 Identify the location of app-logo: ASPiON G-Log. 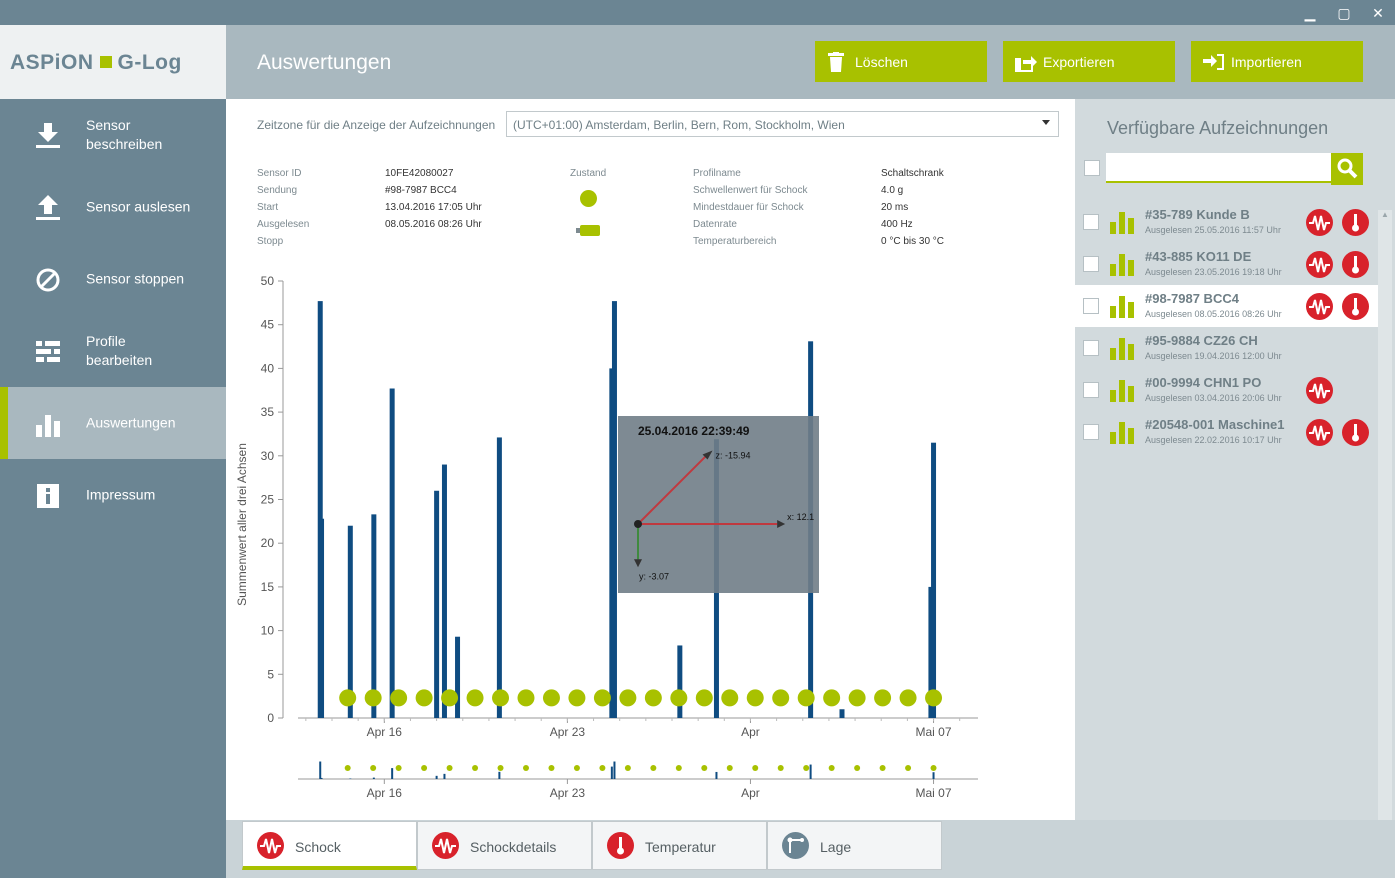
(113, 62).